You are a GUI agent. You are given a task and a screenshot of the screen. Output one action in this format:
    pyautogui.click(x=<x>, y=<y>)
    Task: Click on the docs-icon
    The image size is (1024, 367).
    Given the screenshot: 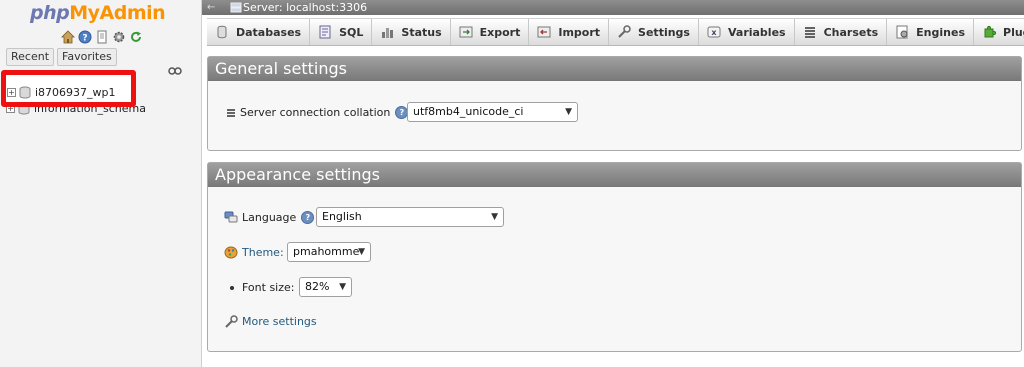 What is the action you would take?
    pyautogui.click(x=102, y=37)
    